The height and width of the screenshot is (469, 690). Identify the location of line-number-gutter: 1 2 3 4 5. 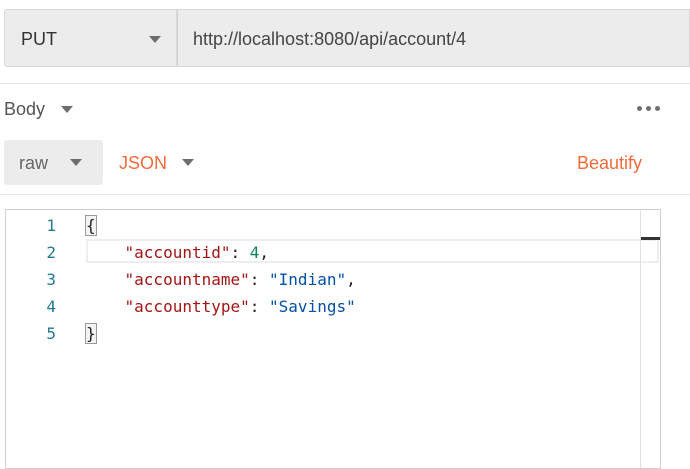
(41, 339).